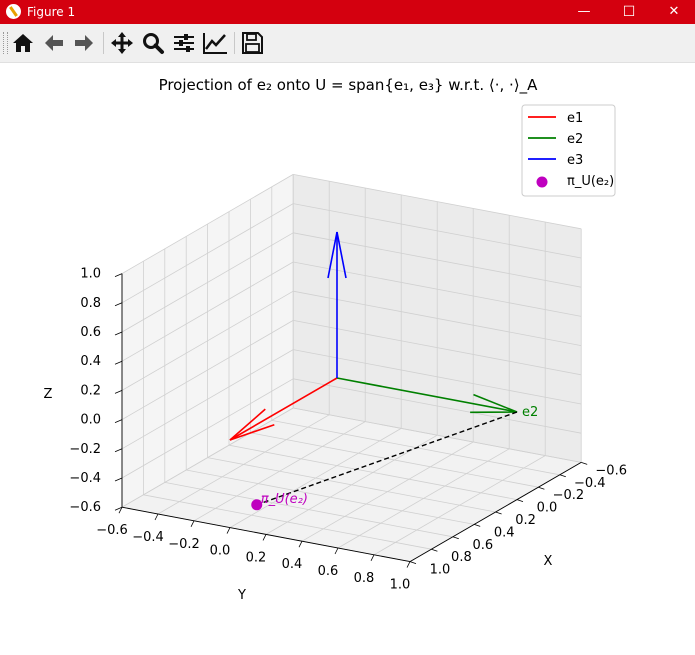 This screenshot has height=655, width=695. Describe the element at coordinates (220, 551) in the screenshot. I see `y-tick-label: 0.0` at that location.